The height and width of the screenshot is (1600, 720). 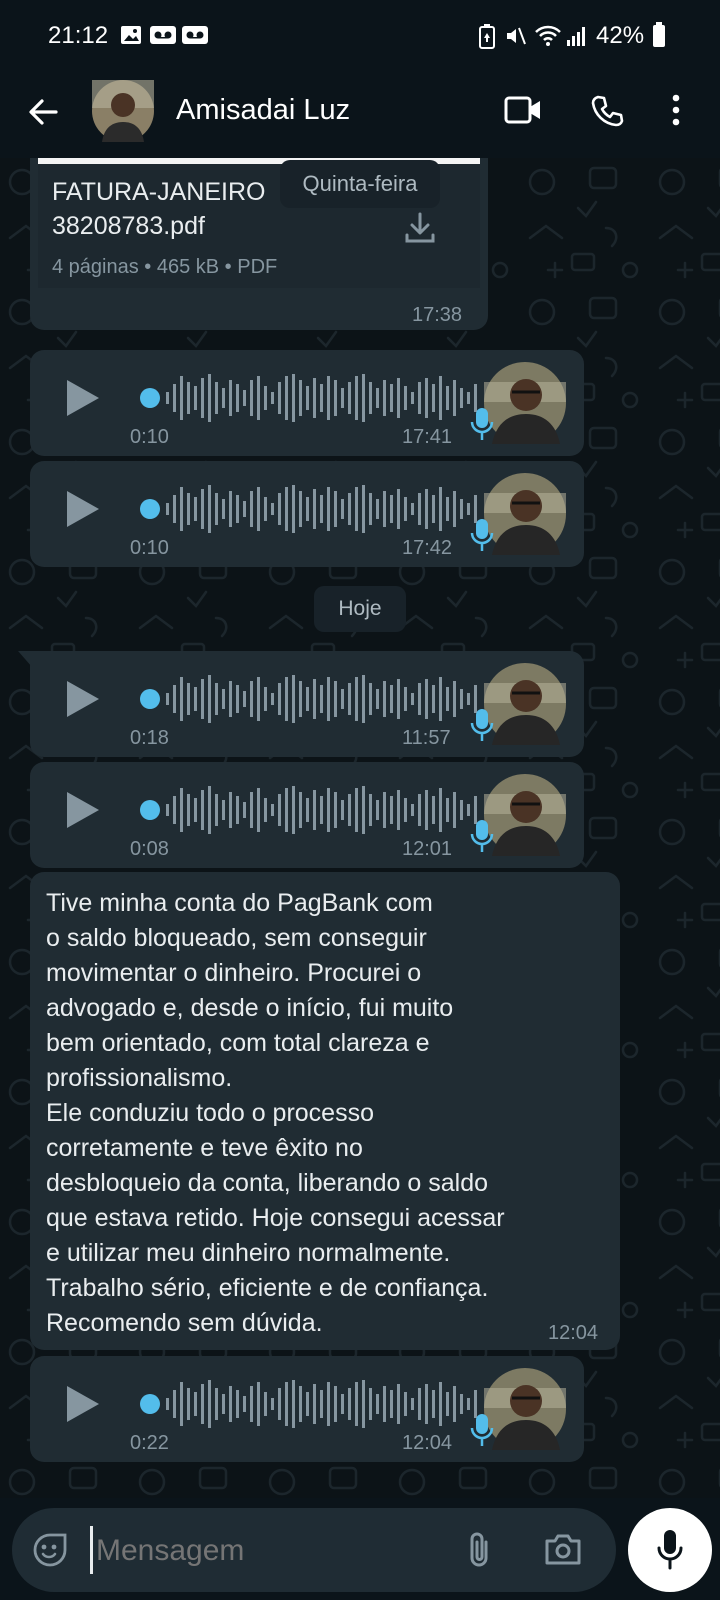 I want to click on gallery-notification-icon, so click(x=131, y=35).